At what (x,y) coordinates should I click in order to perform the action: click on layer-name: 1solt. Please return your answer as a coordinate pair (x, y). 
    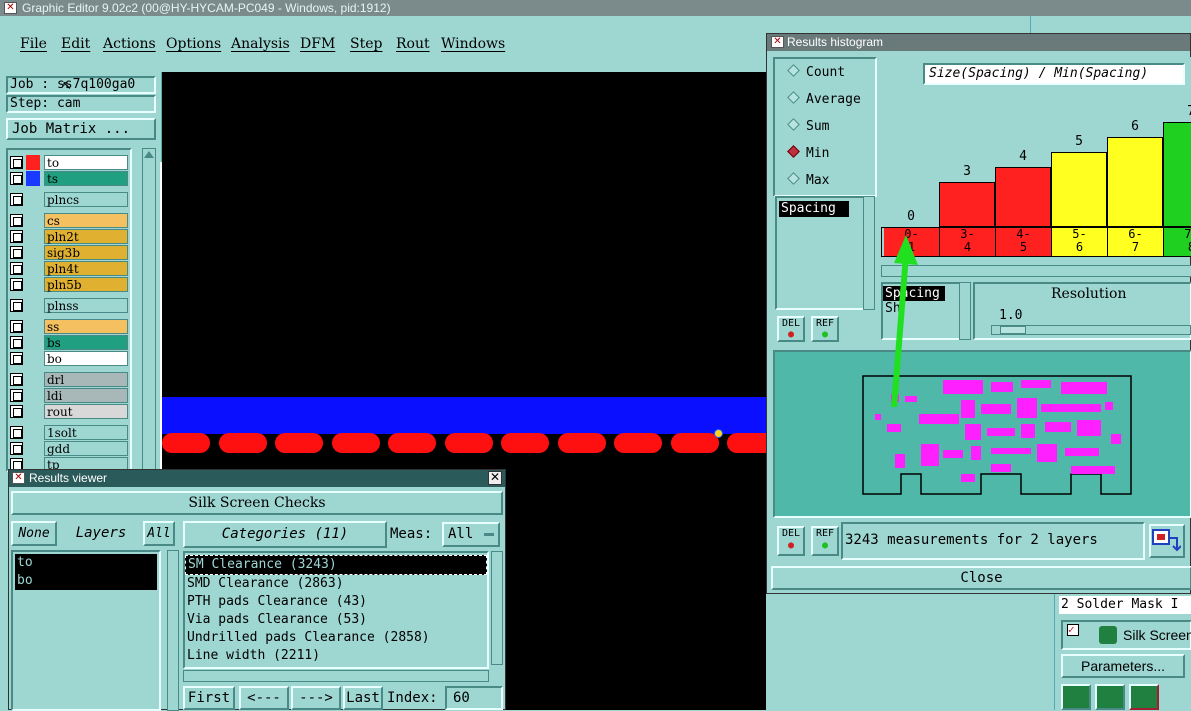
    Looking at the image, I should click on (86, 432).